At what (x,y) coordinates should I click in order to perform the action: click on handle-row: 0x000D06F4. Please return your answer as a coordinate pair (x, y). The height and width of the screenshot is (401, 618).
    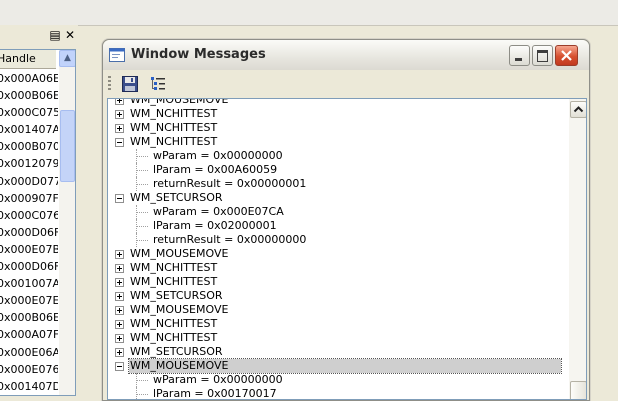
    Looking at the image, I should click on (29, 232).